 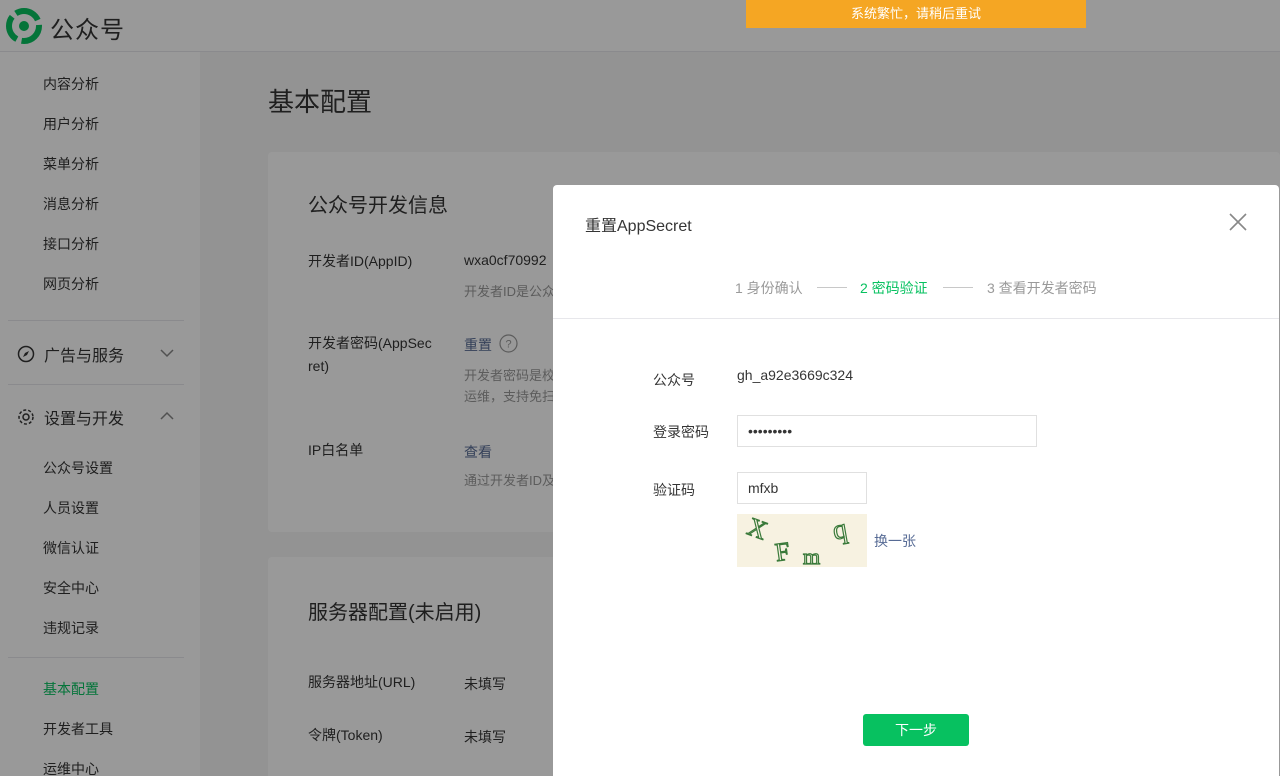 I want to click on captcha-label: 验证码, so click(x=674, y=490).